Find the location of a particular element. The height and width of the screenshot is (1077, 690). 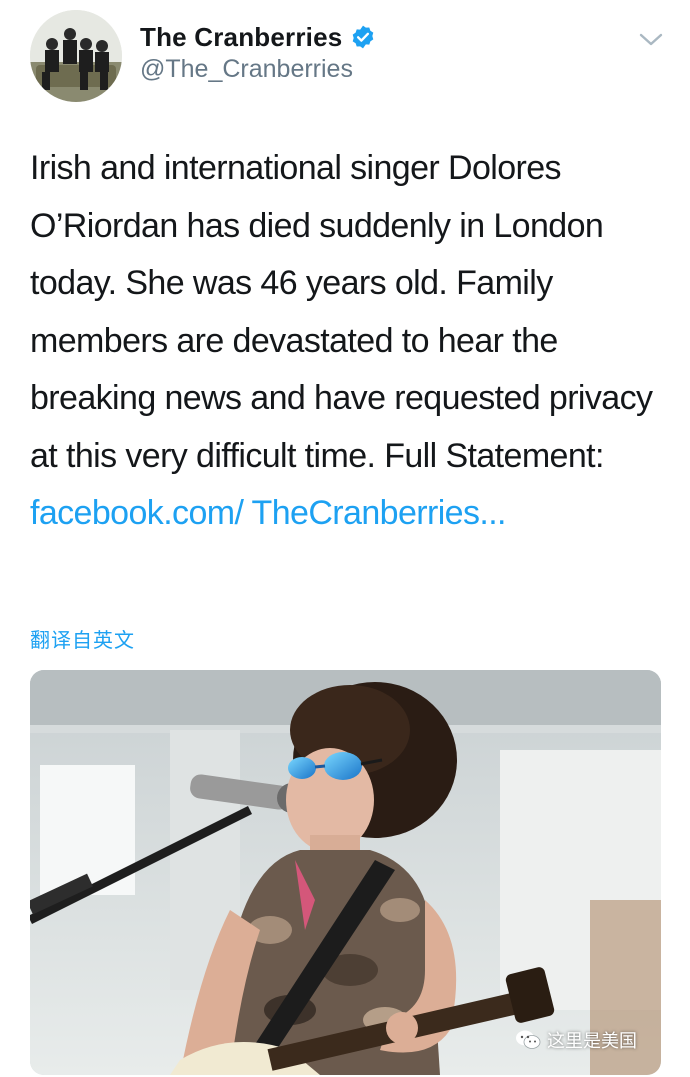

translate-link: 翻译自英文 is located at coordinates (82, 638).